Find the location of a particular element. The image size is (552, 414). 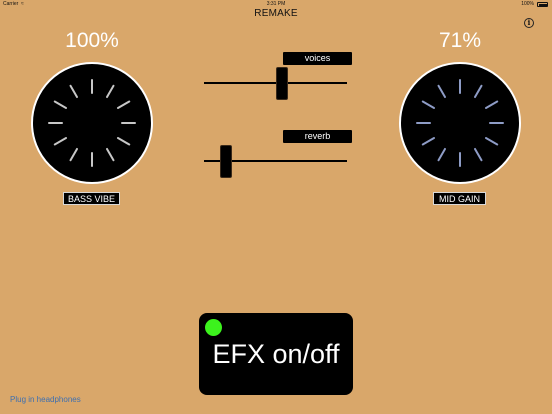

headphones-hint: Plug in headphones is located at coordinates (45, 399).